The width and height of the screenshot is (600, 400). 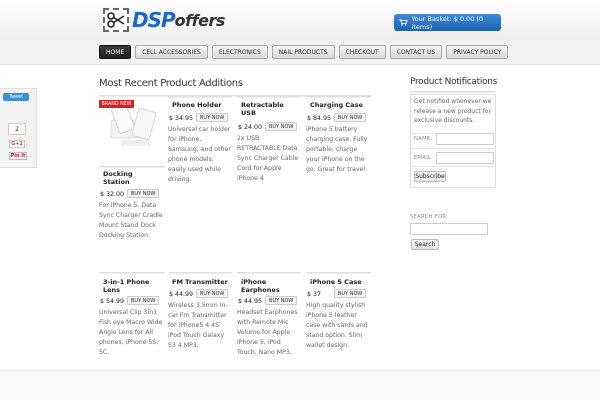 I want to click on product-price: $ 44.95, so click(x=250, y=301).